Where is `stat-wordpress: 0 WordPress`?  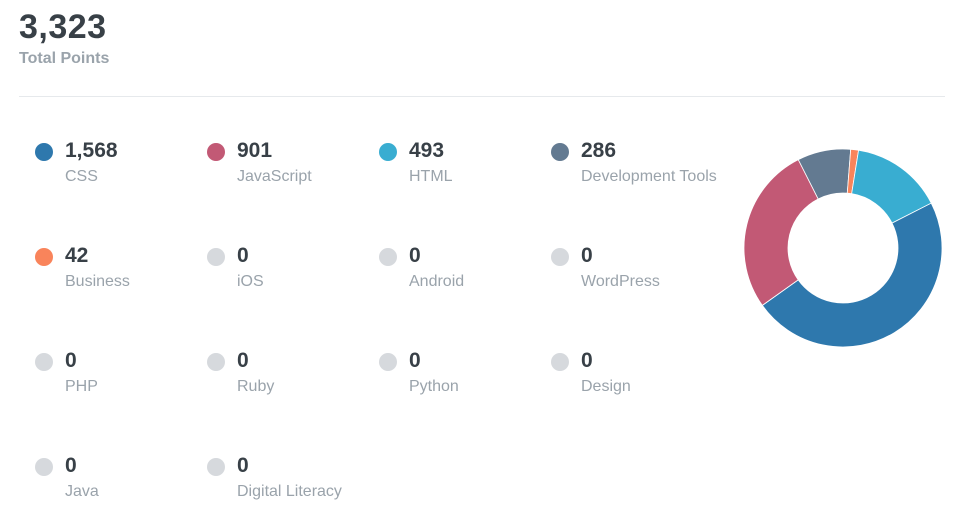
stat-wordpress: 0 WordPress is located at coordinates (636, 277).